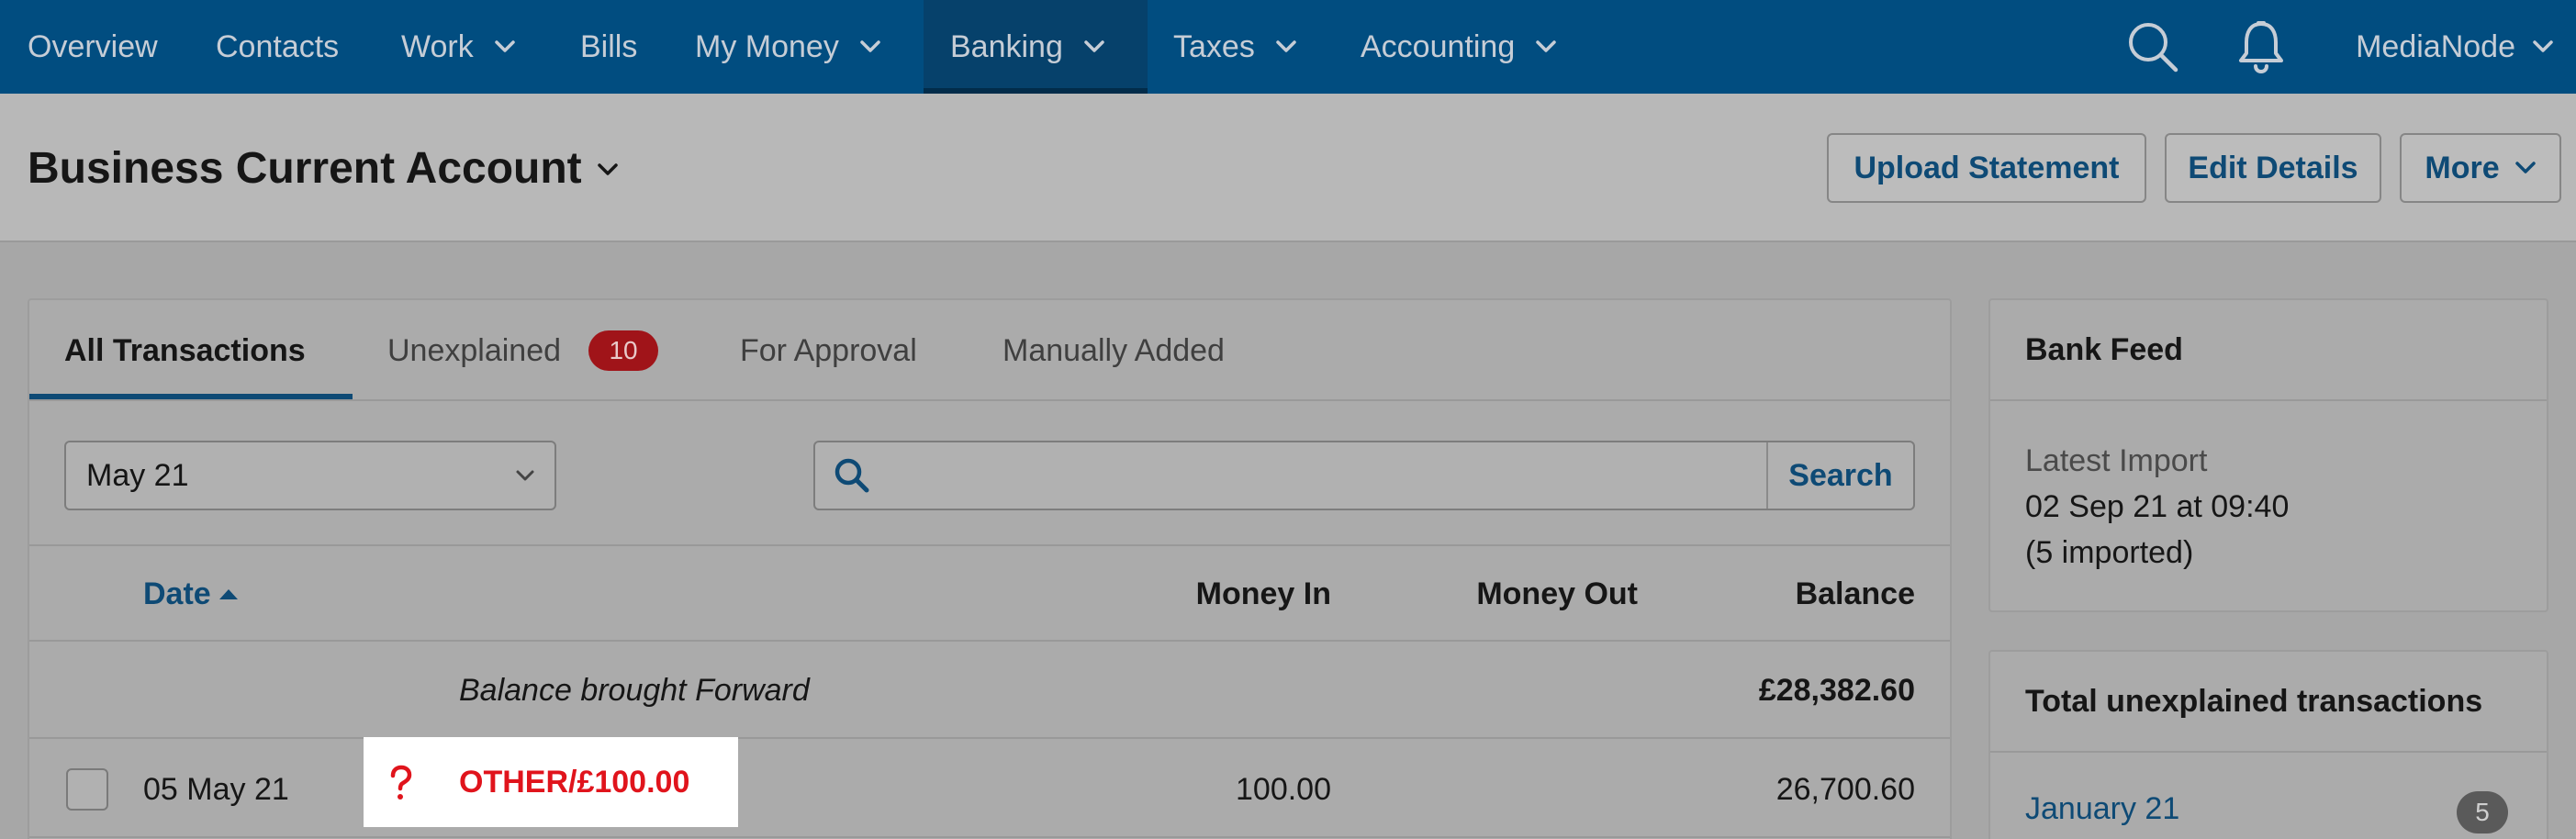 This screenshot has width=2576, height=839. I want to click on nav-item-work: Work, so click(458, 47).